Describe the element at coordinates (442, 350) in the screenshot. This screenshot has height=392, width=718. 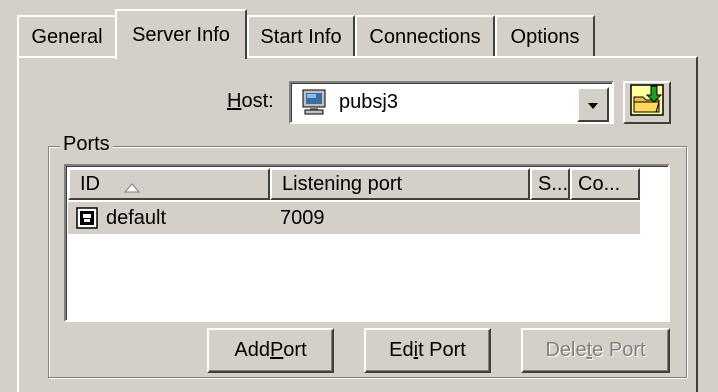
I see `edit-port-label-post: t Port` at that location.